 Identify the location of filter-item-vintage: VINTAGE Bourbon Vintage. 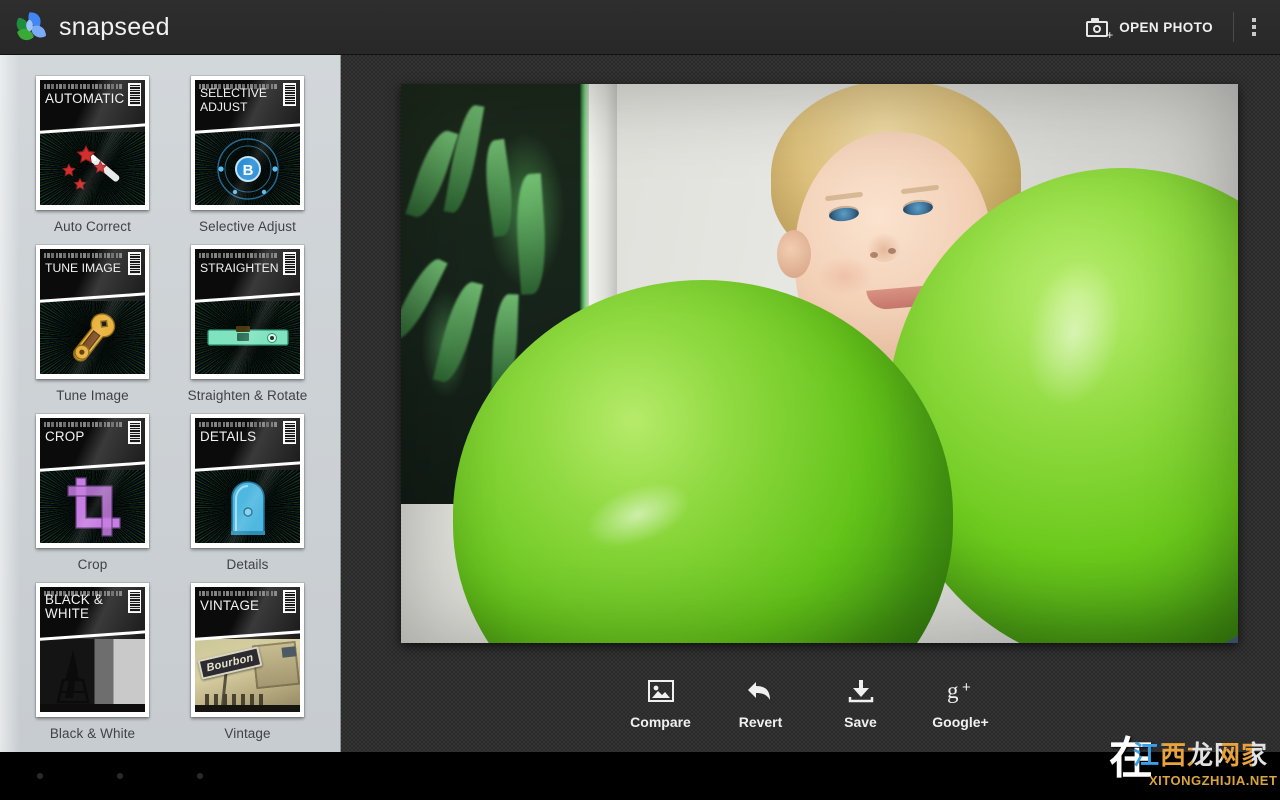
(247, 667).